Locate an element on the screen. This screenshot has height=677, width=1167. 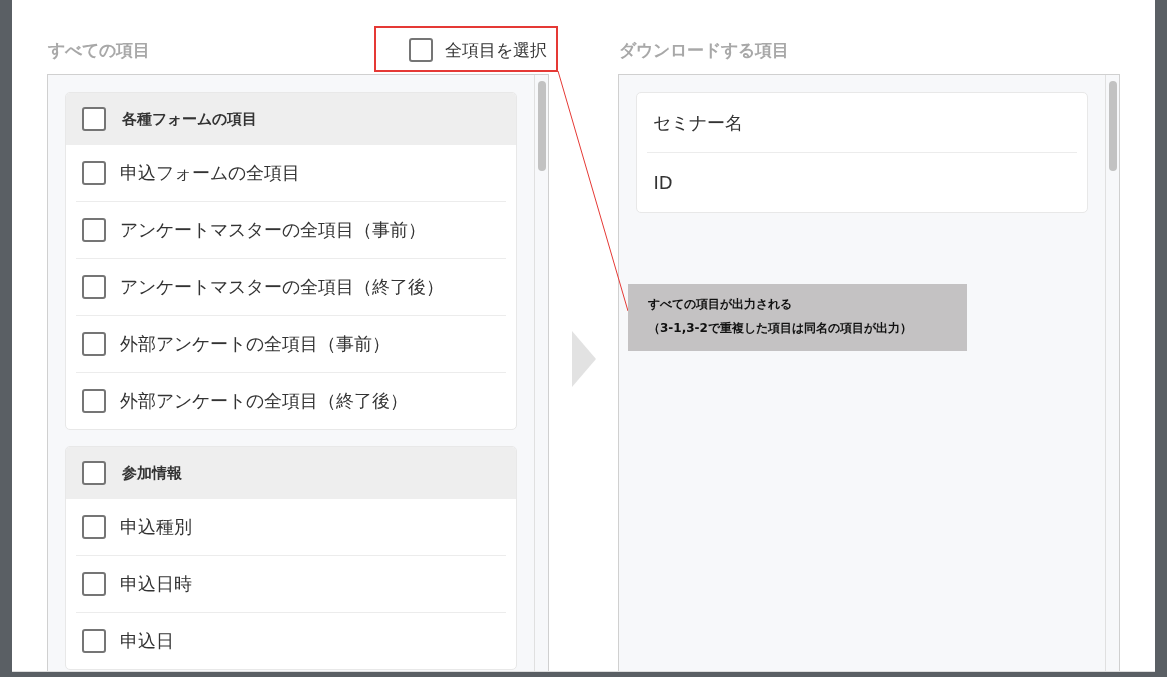
annotation-text: （3-1,3-2で重複した項目は同名の項目が出力） is located at coordinates (780, 328).